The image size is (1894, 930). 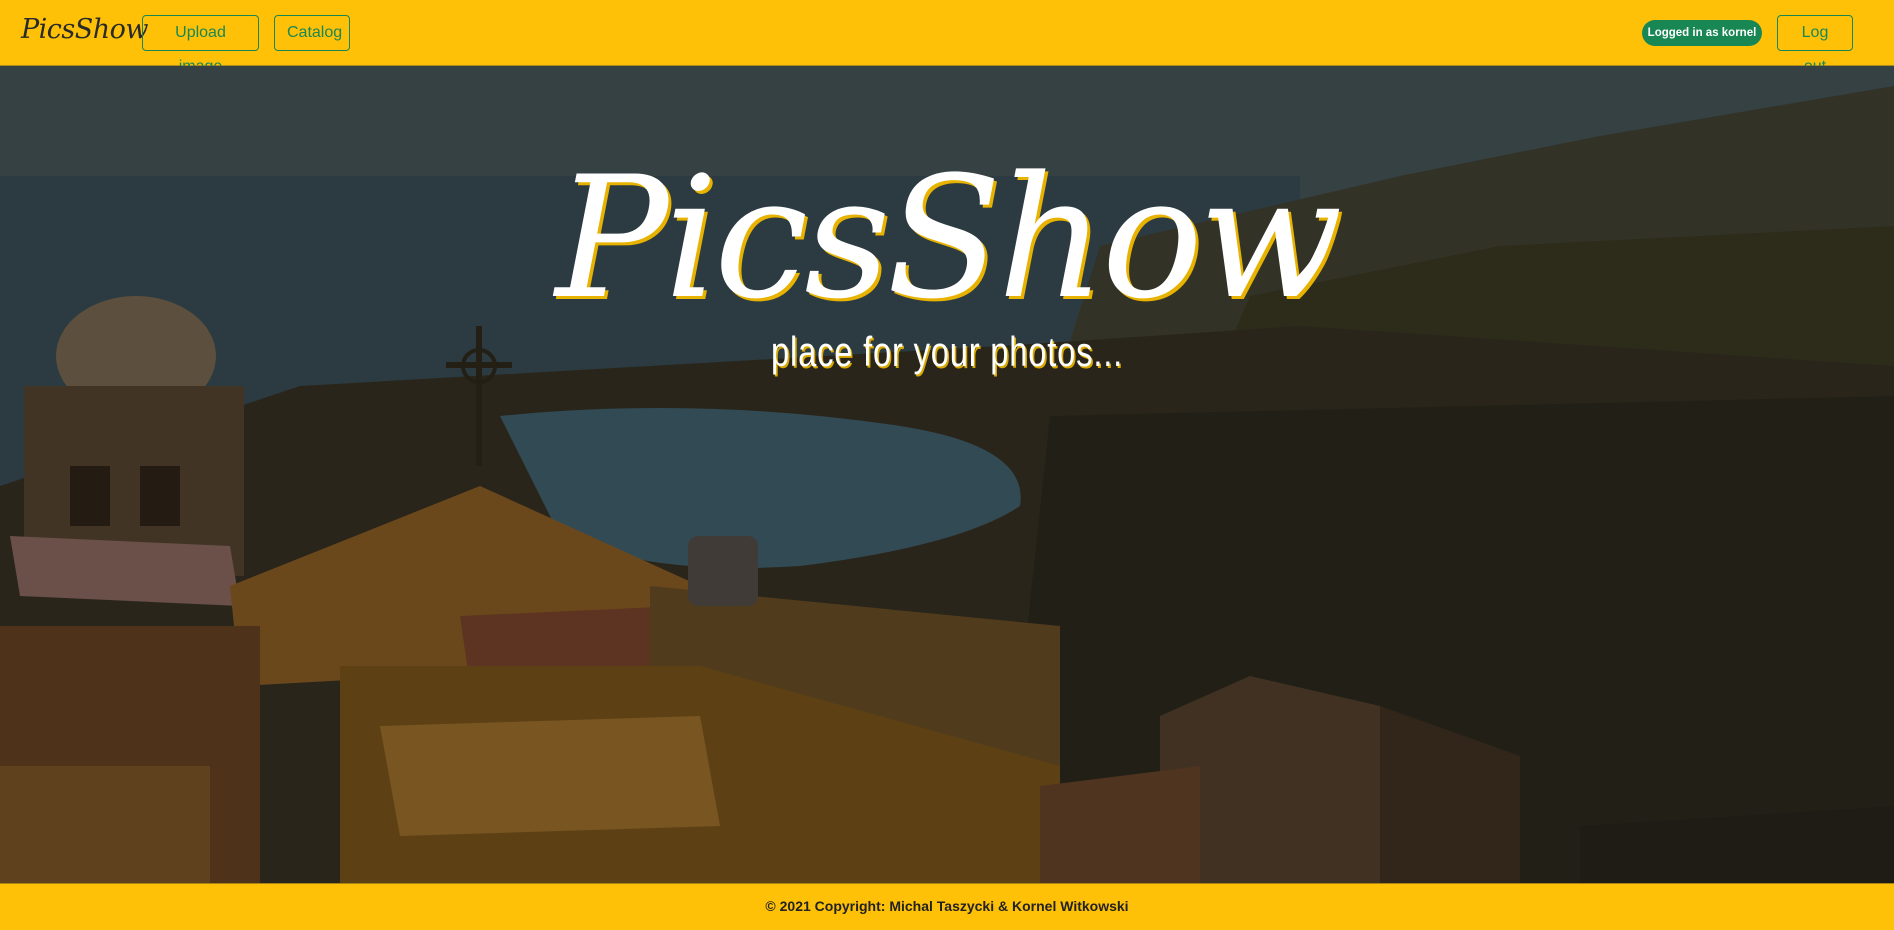 What do you see at coordinates (312, 33) in the screenshot?
I see `catalog-button: Catalog` at bounding box center [312, 33].